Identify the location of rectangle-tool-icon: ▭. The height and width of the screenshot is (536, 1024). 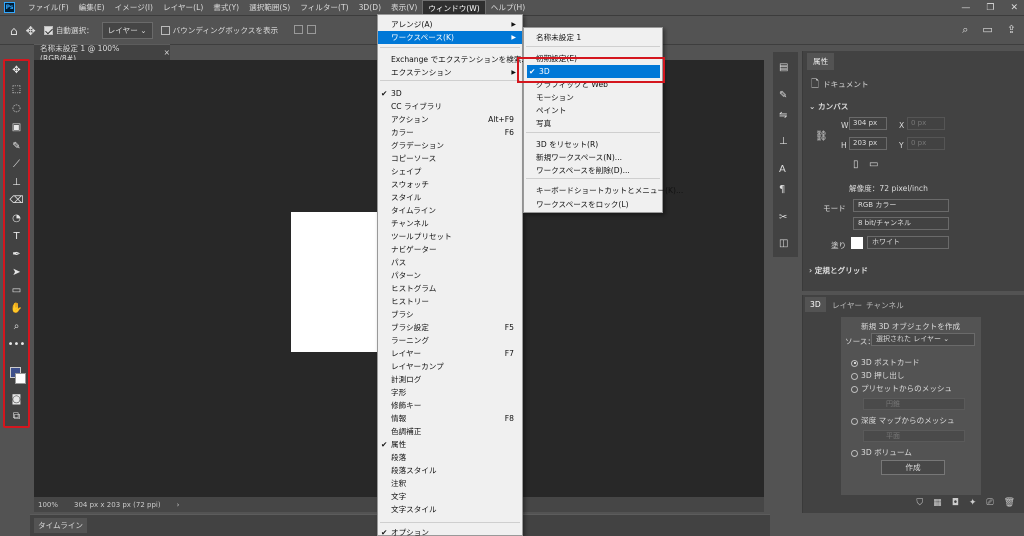
(16, 290).